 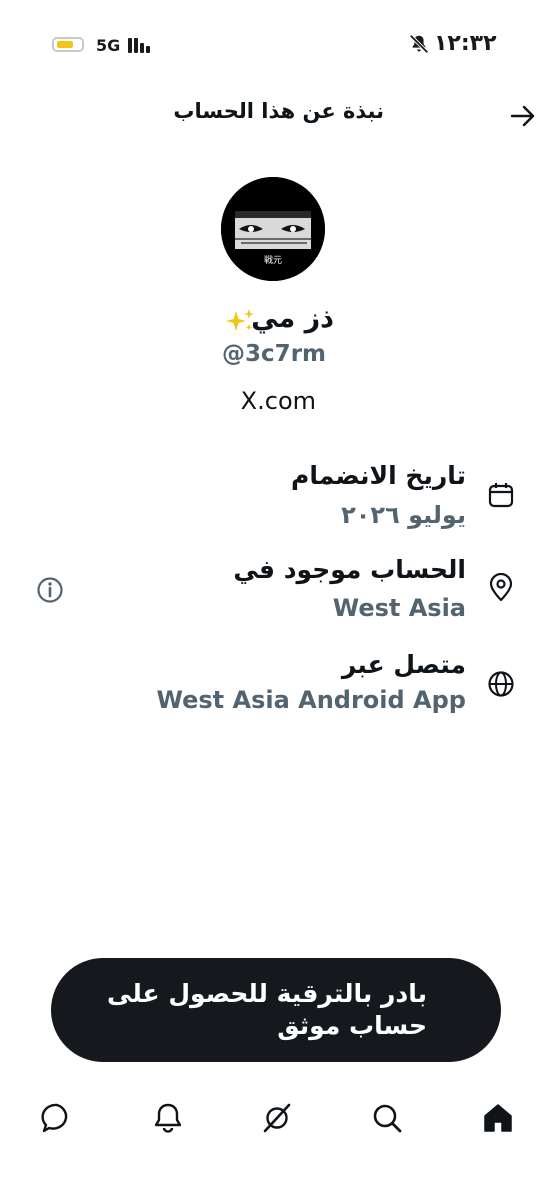 I want to click on website-link: X.com, so click(x=233, y=401).